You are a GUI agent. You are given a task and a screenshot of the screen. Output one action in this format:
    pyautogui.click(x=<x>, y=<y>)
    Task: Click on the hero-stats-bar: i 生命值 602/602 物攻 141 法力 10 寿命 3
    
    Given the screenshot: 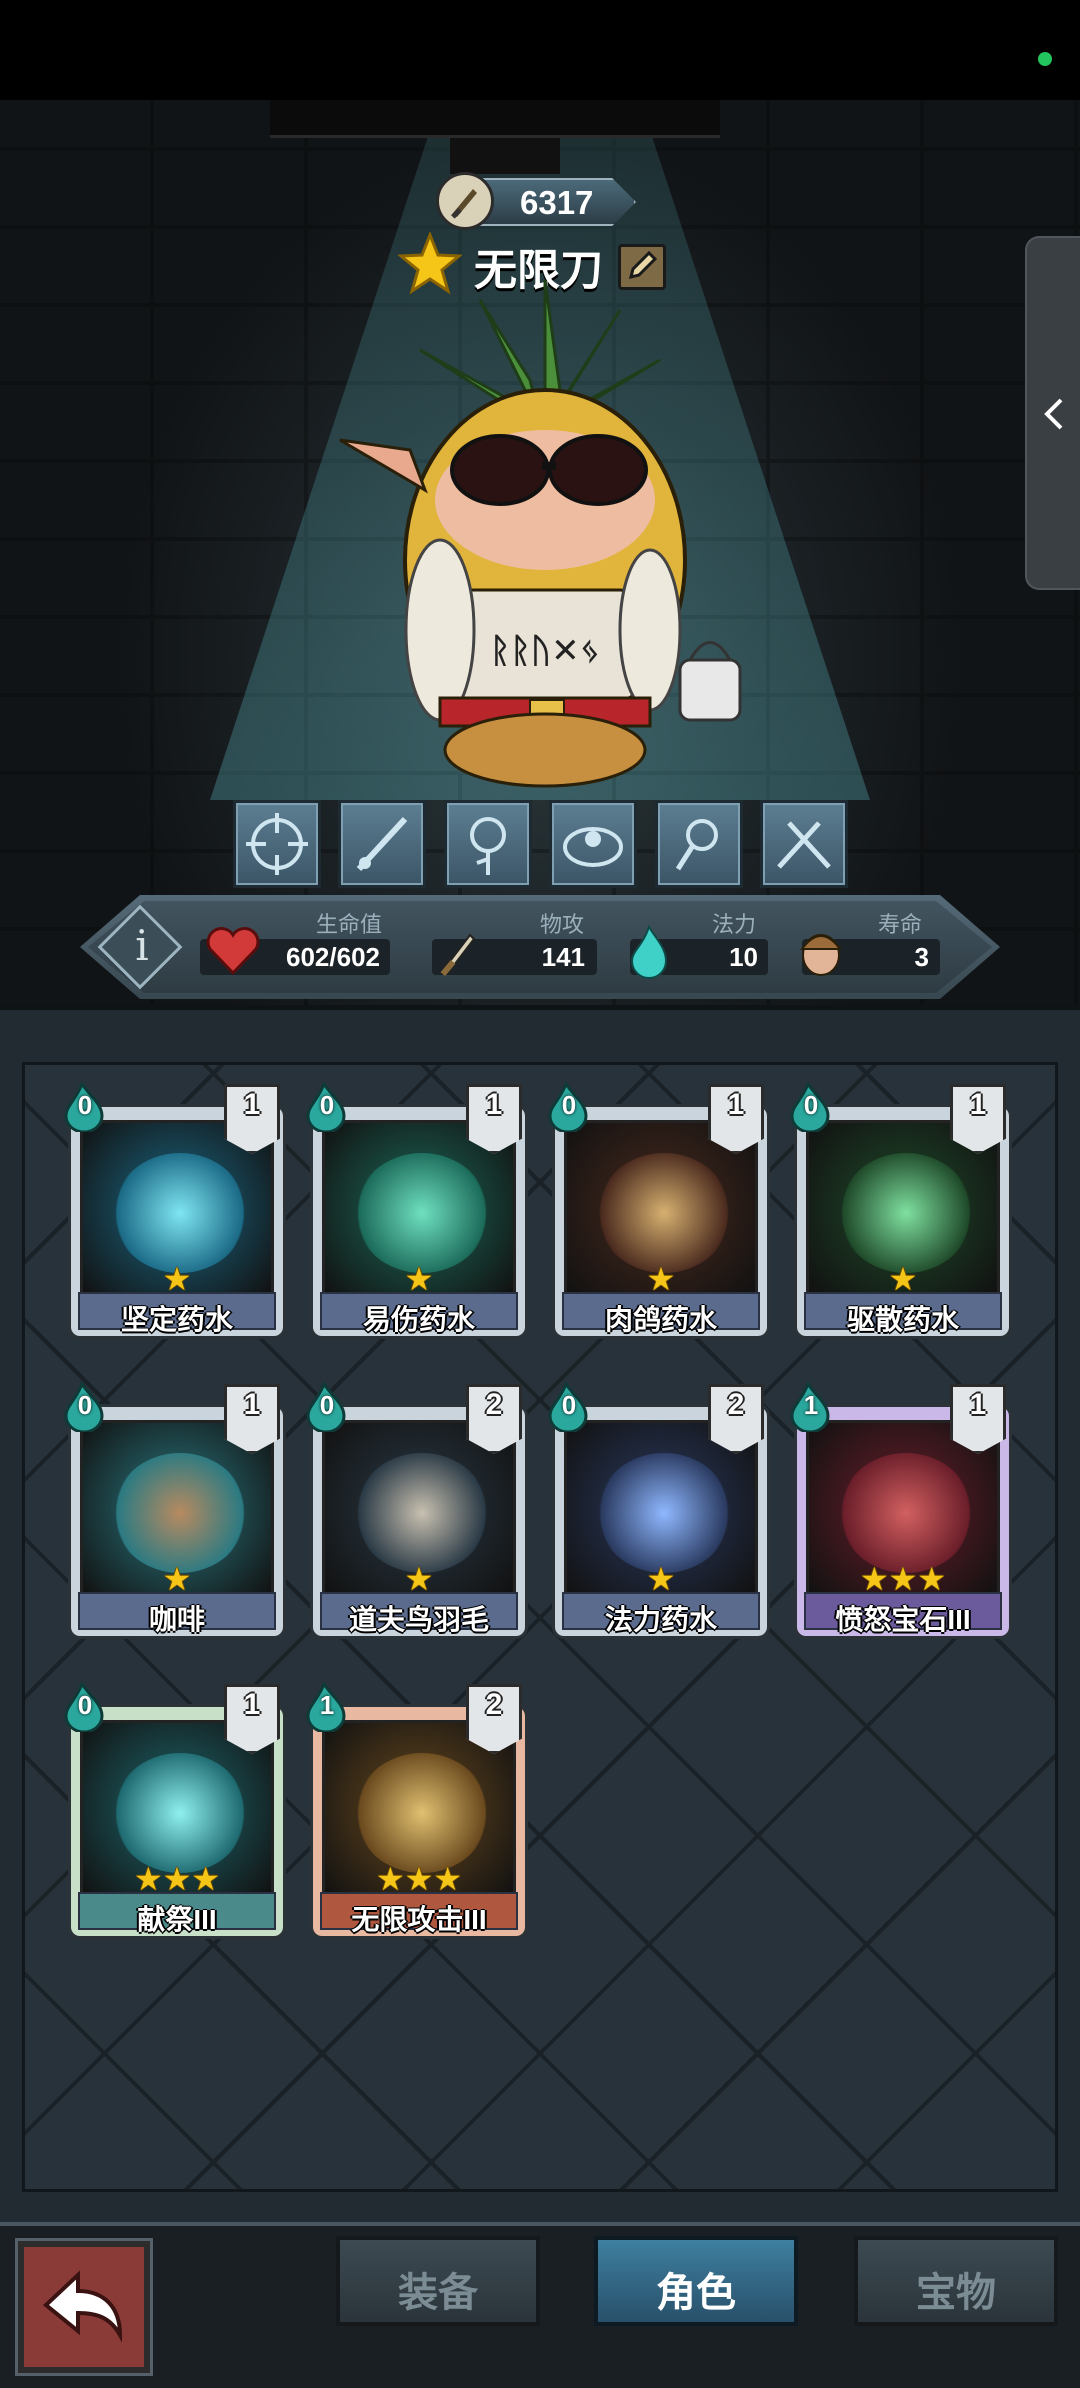 What is the action you would take?
    pyautogui.click(x=540, y=947)
    